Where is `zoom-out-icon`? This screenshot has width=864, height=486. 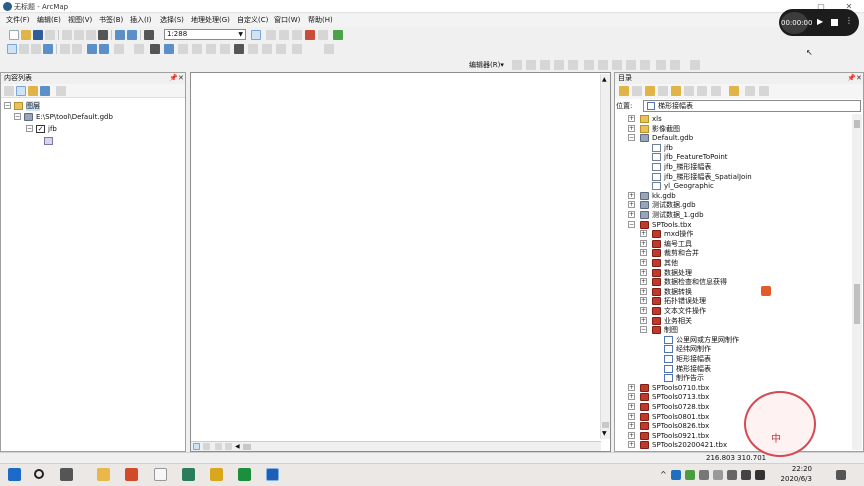 zoom-out-icon is located at coordinates (24, 49).